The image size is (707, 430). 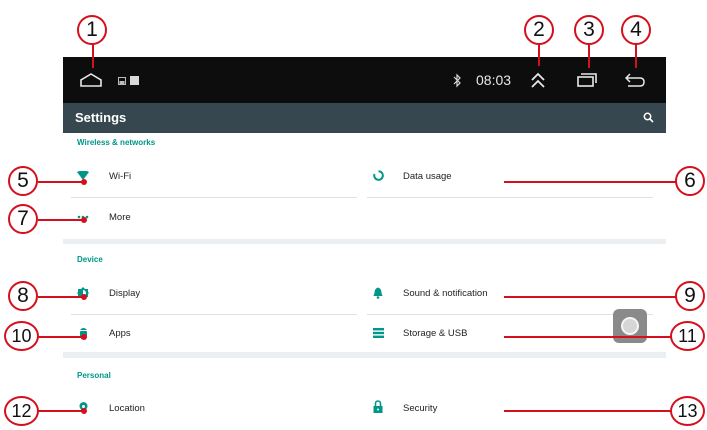 I want to click on callout-12: 12, so click(x=21, y=411).